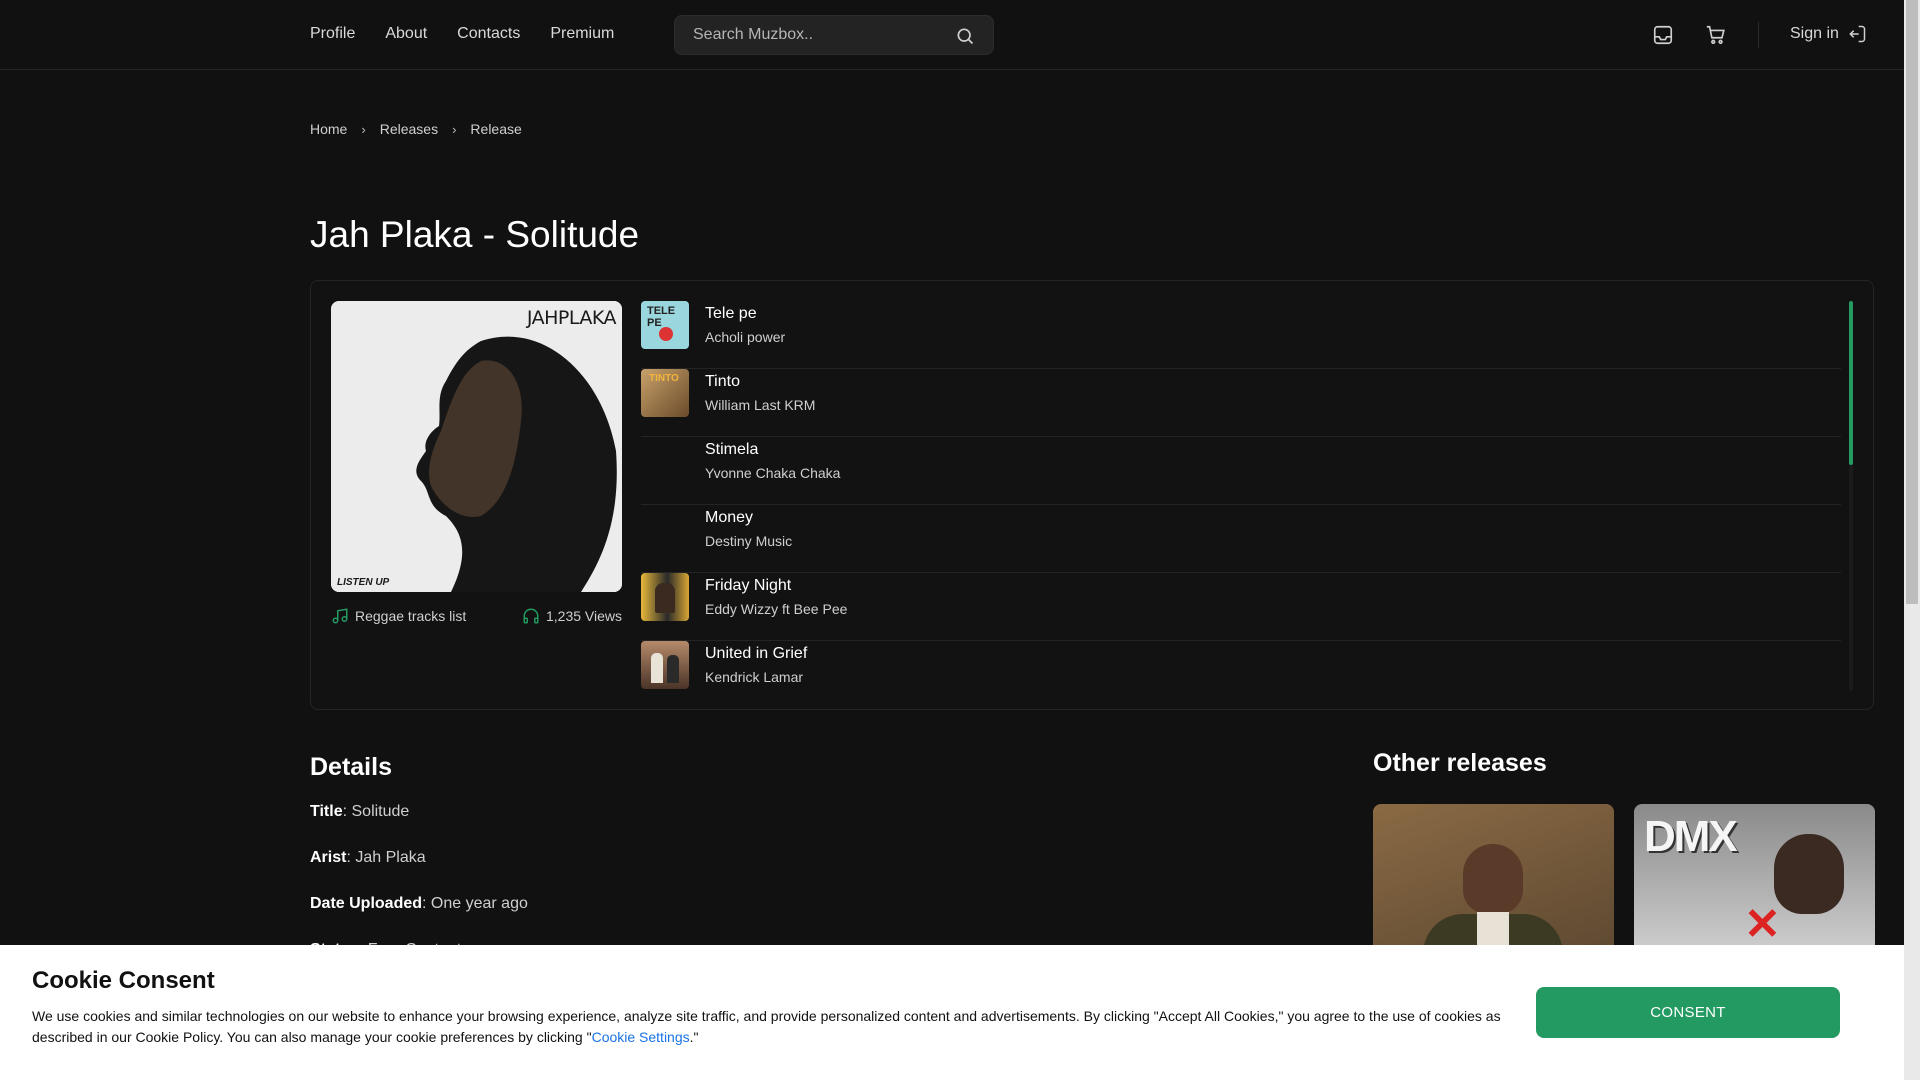 This screenshot has width=1920, height=1080. Describe the element at coordinates (1857, 34) in the screenshot. I see `sign-in-icon` at that location.